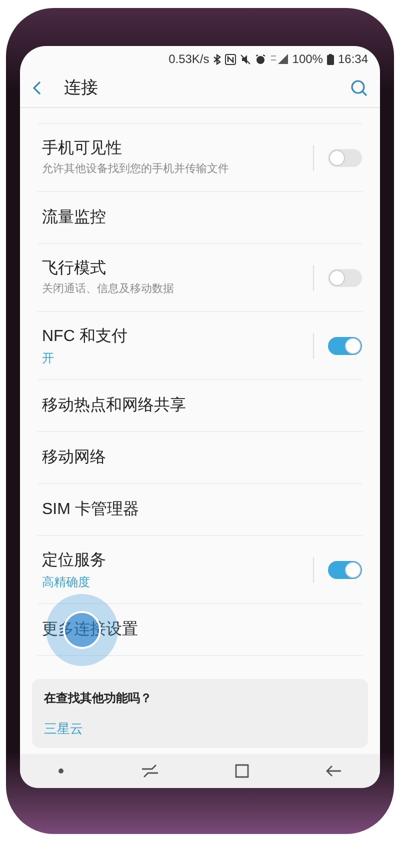  I want to click on settings-item: NFC 和支付 开, so click(200, 346).